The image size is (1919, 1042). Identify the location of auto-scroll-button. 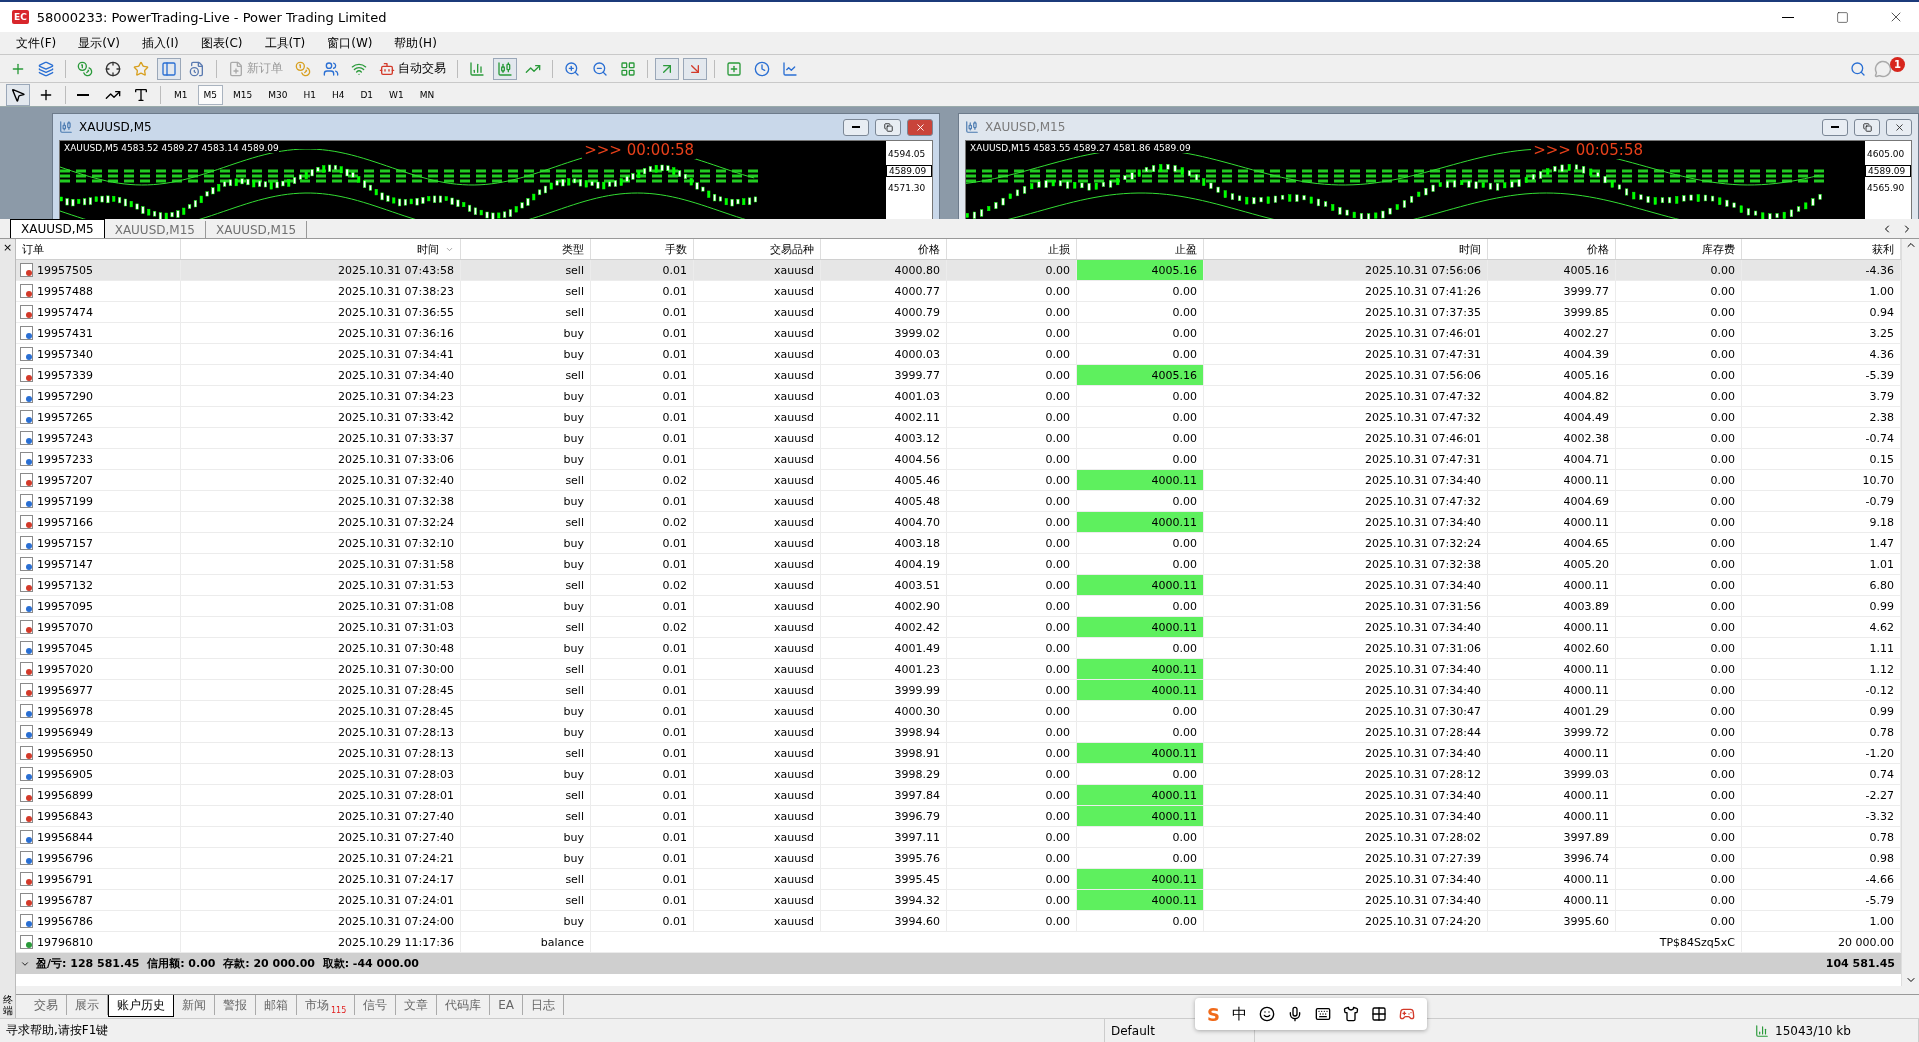
(695, 68).